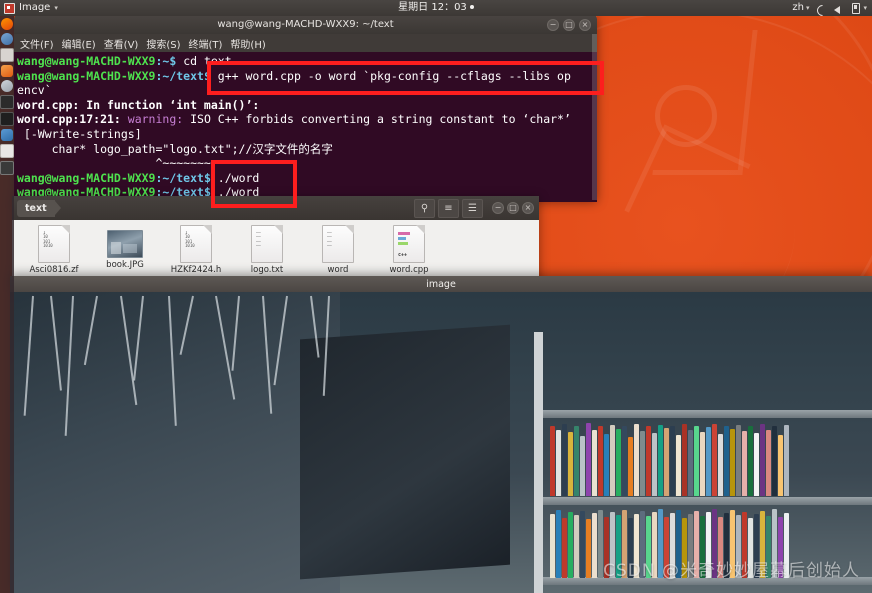 The height and width of the screenshot is (593, 872). Describe the element at coordinates (54, 270) in the screenshot. I see `file-label: Asci0816.zf` at that location.